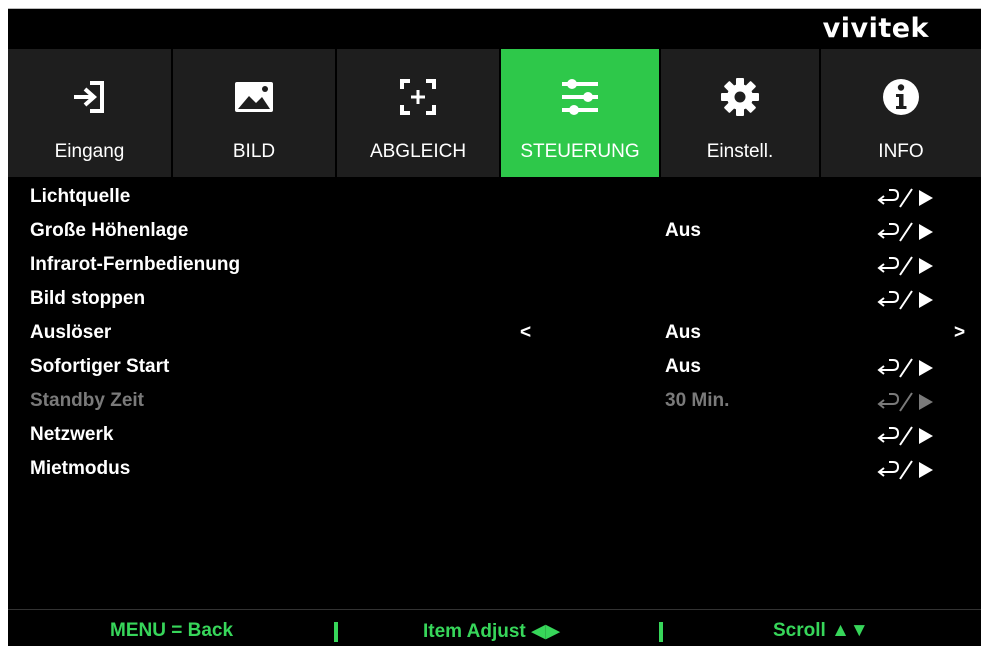 This screenshot has height=646, width=981. I want to click on tab-label: INFO, so click(901, 151).